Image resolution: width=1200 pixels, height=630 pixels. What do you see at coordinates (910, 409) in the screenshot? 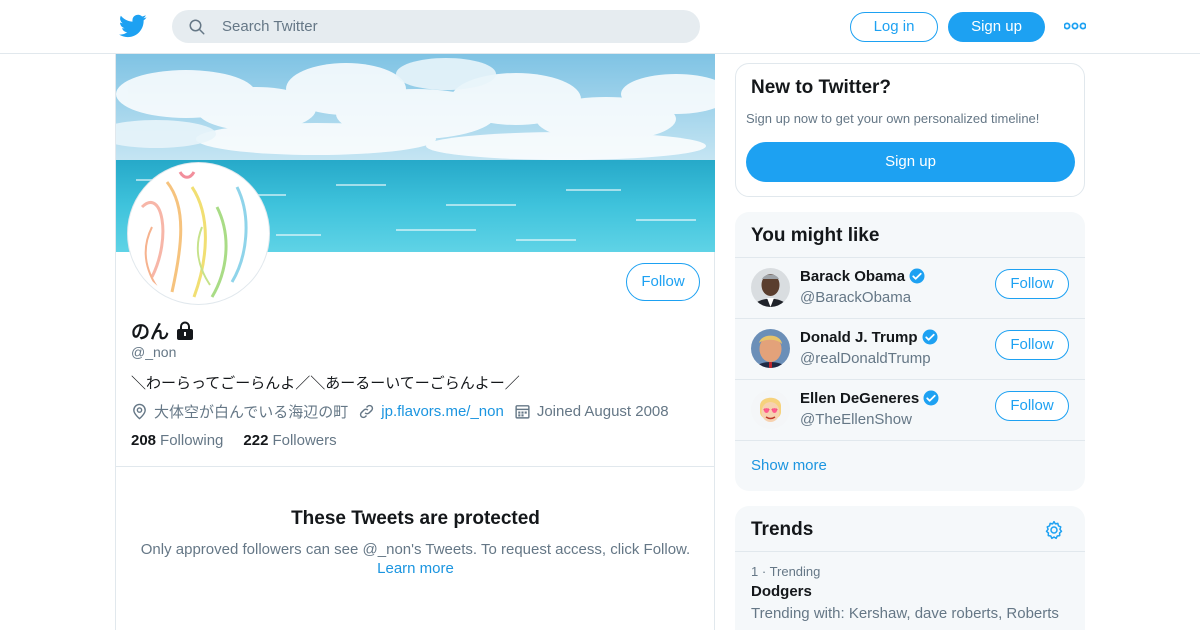
I see `suggestion-row: Ellen DeGeneres @TheEllenShow Follow` at bounding box center [910, 409].